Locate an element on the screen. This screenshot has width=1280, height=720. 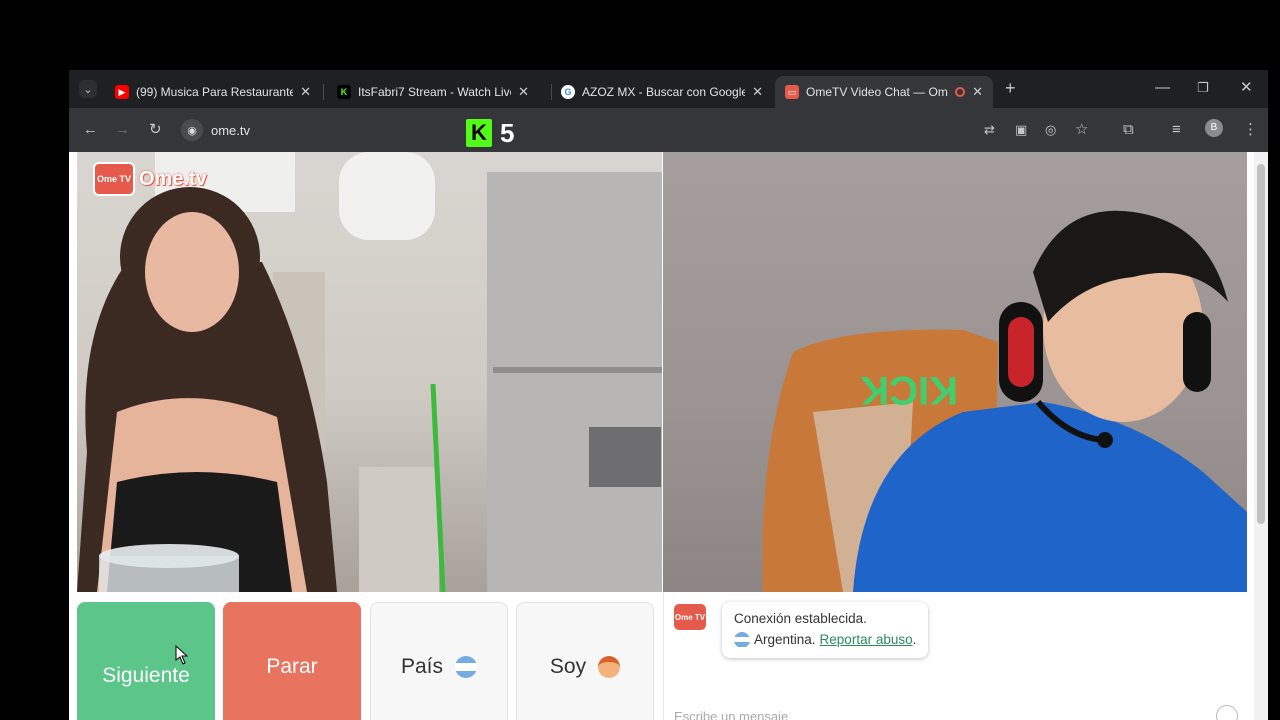
address-bar: ◉ ome.tv is located at coordinates (331, 130).